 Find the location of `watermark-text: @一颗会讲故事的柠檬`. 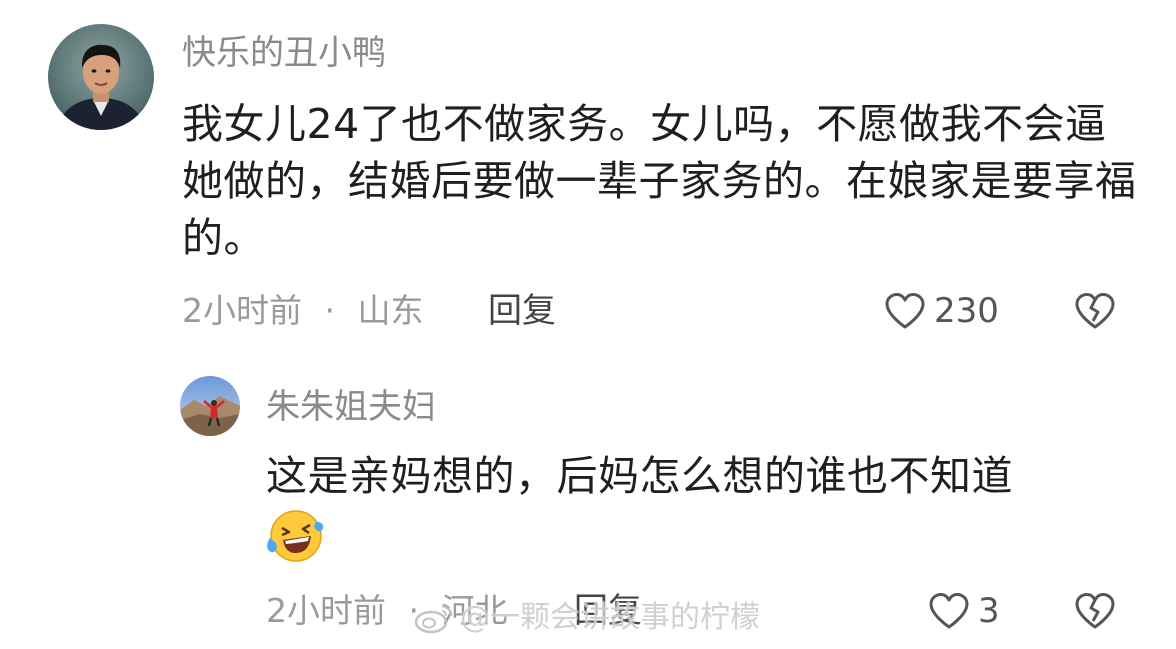

watermark-text: @一颗会讲故事的柠檬 is located at coordinates (610, 617).